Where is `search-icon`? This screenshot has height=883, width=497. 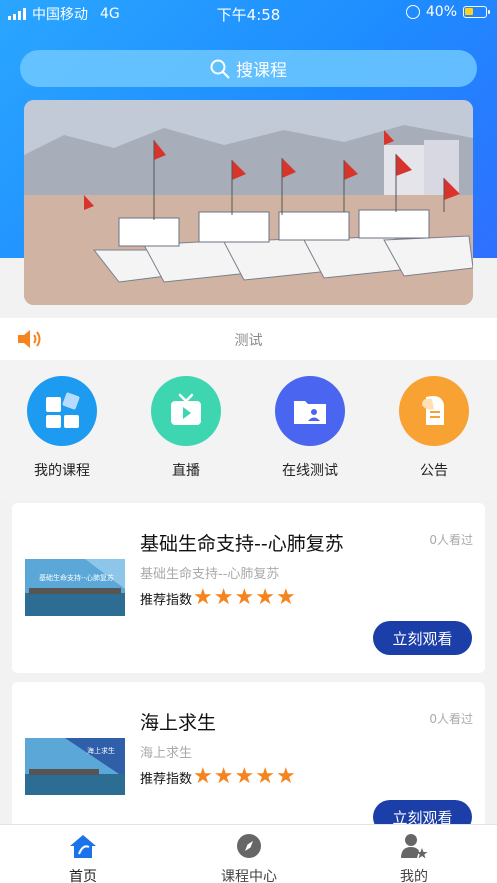 search-icon is located at coordinates (220, 68).